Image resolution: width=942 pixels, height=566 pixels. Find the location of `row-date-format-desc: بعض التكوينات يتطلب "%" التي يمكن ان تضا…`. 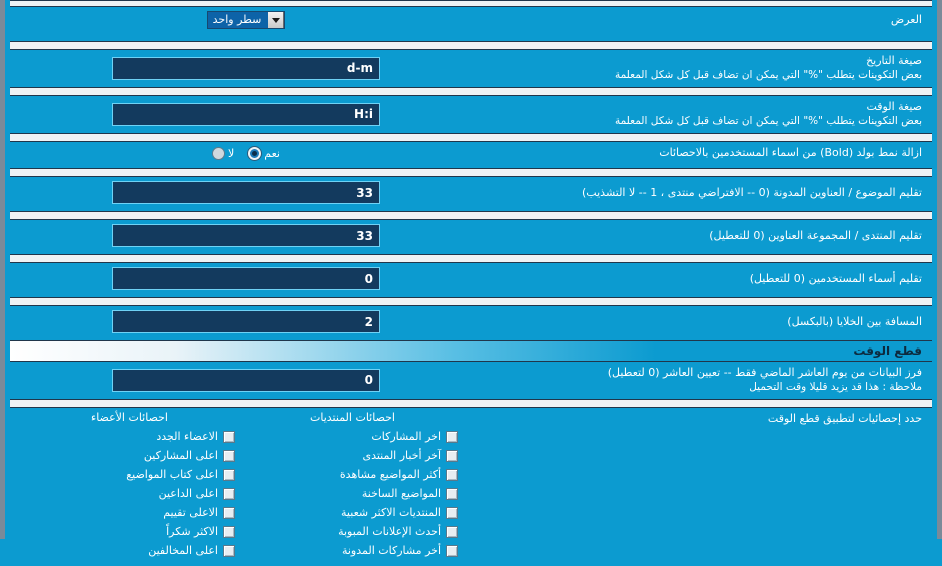

row-date-format-desc: بعض التكوينات يتطلب "%" التي يمكن ان تضا… is located at coordinates (768, 75).